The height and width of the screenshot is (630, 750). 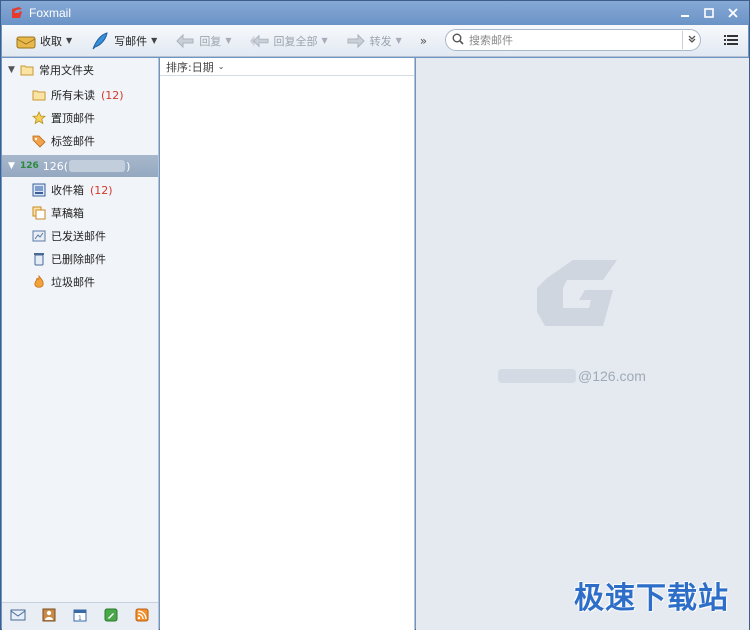 I want to click on forward-arrow-icon, so click(x=356, y=41).